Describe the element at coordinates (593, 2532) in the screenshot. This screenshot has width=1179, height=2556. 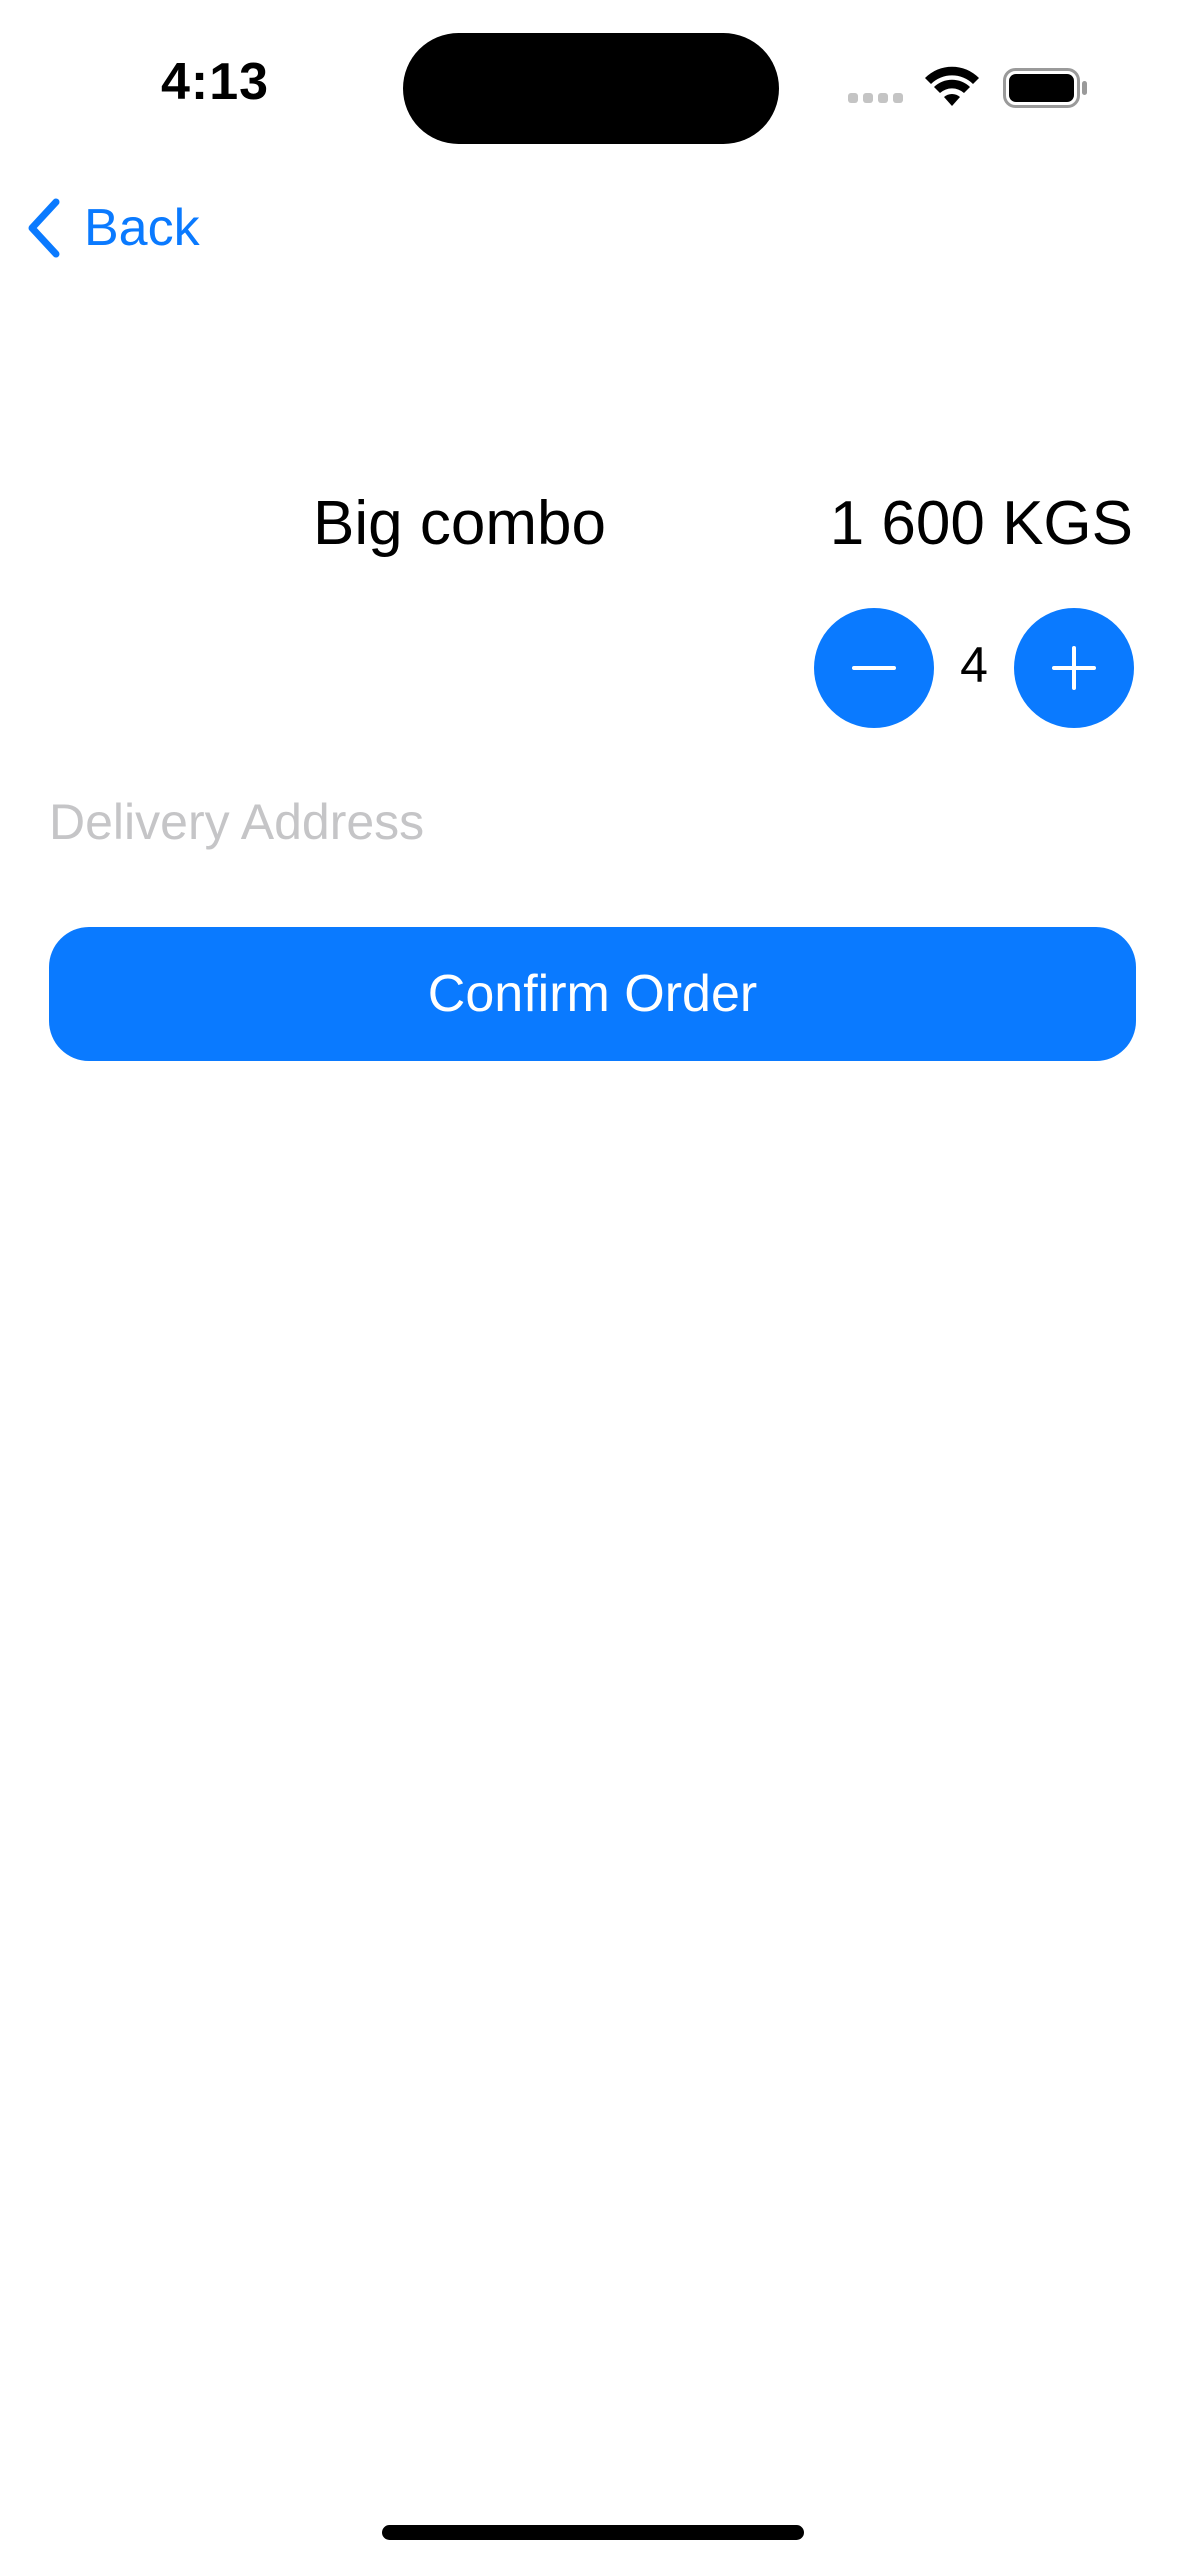
I see `home-indicator` at that location.